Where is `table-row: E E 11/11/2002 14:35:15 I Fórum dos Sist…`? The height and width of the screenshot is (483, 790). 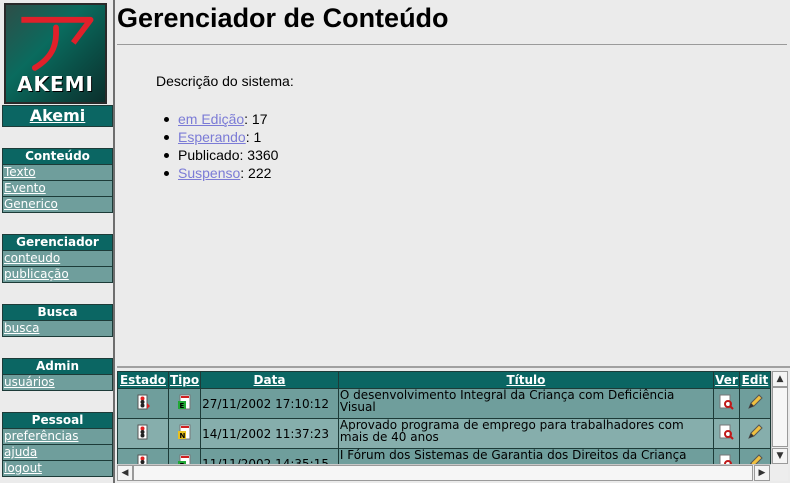 table-row: E E 11/11/2002 14:35:15 I Fórum dos Sist… is located at coordinates (444, 456).